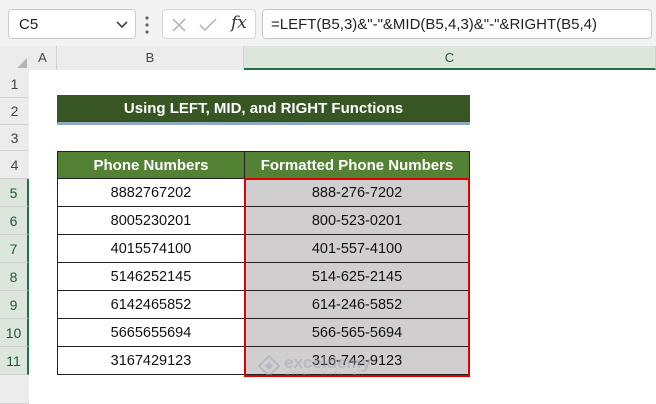 This screenshot has height=404, width=656. What do you see at coordinates (29, 24) in the screenshot?
I see `name-box-value: C5` at bounding box center [29, 24].